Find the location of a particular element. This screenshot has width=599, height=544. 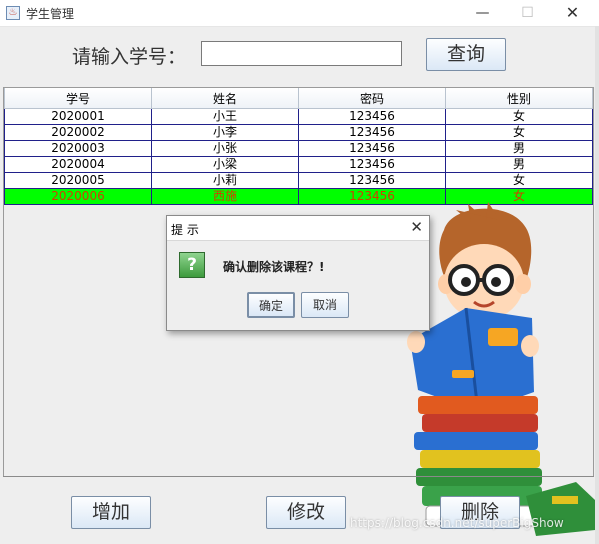

student-id-label: 请输入学号： is located at coordinates (129, 57).